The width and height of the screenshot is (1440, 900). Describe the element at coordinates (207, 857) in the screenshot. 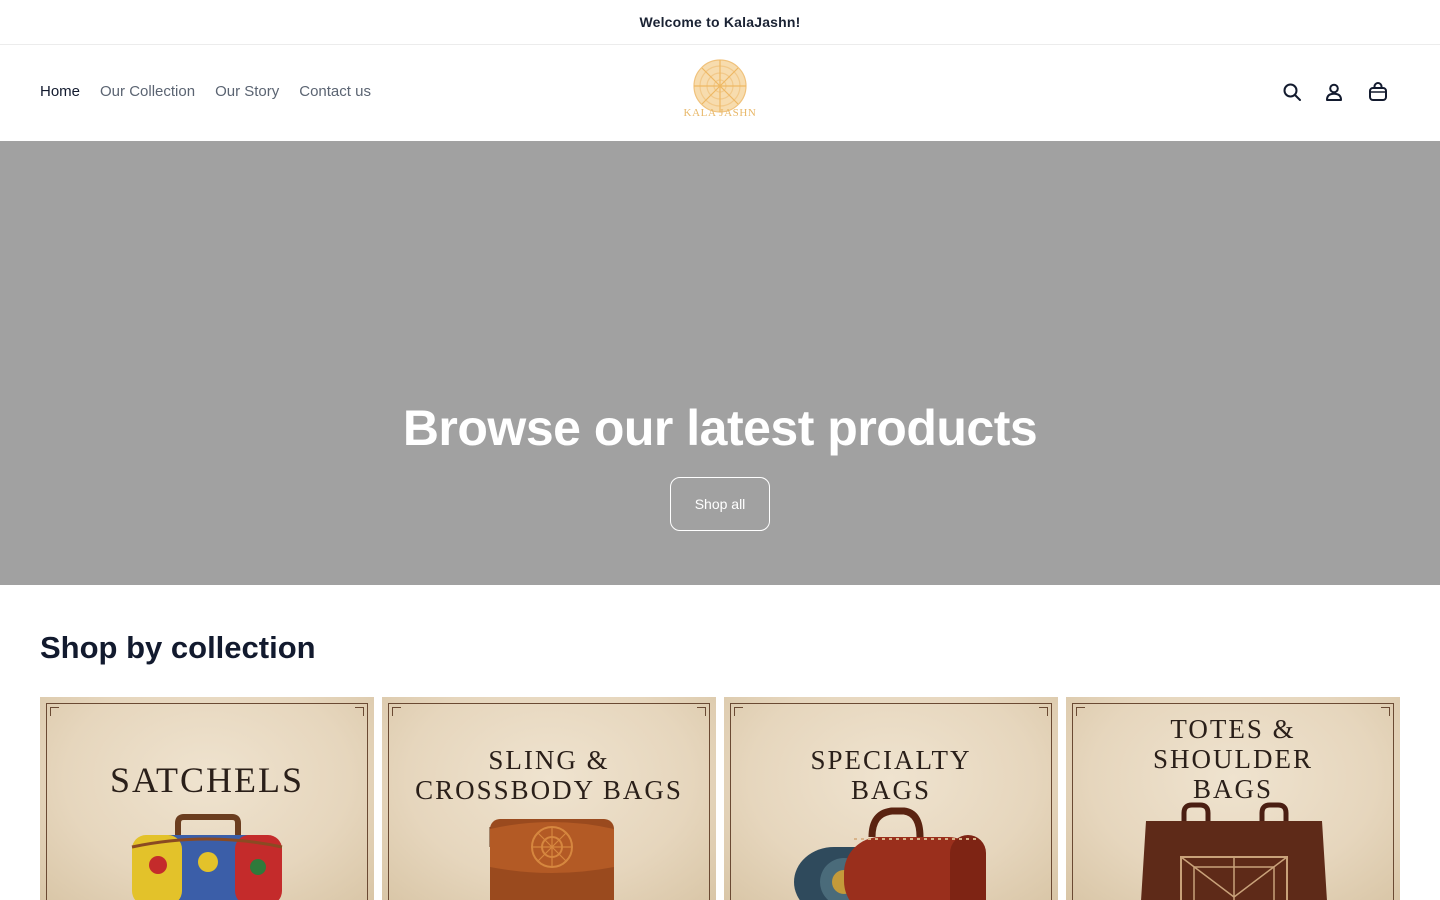

I see `satchel-bag-image` at that location.